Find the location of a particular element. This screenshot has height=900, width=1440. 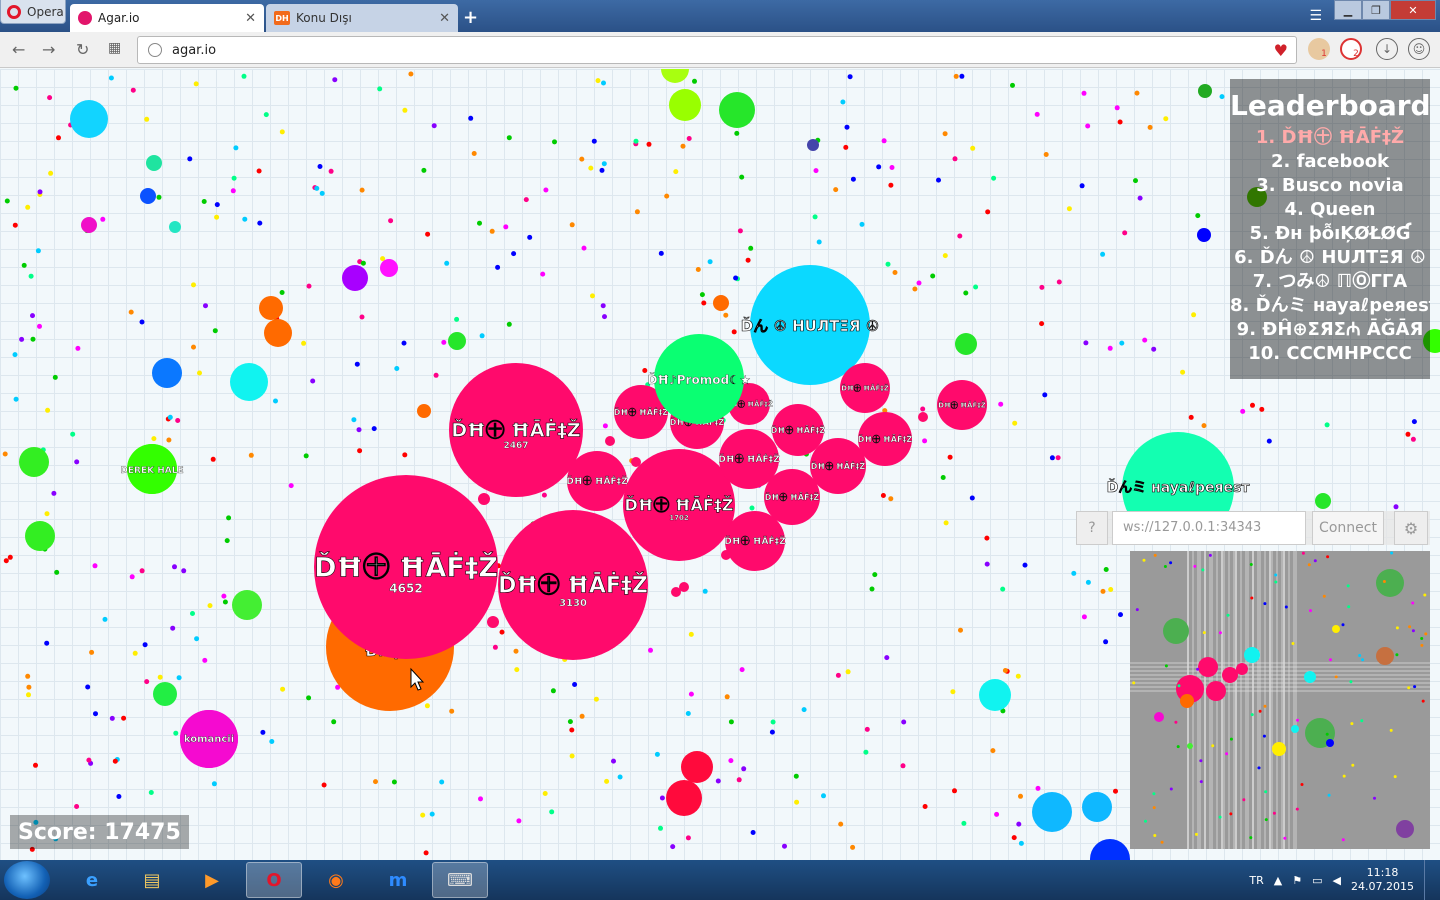

reload-icon: ↻ is located at coordinates (82, 49).